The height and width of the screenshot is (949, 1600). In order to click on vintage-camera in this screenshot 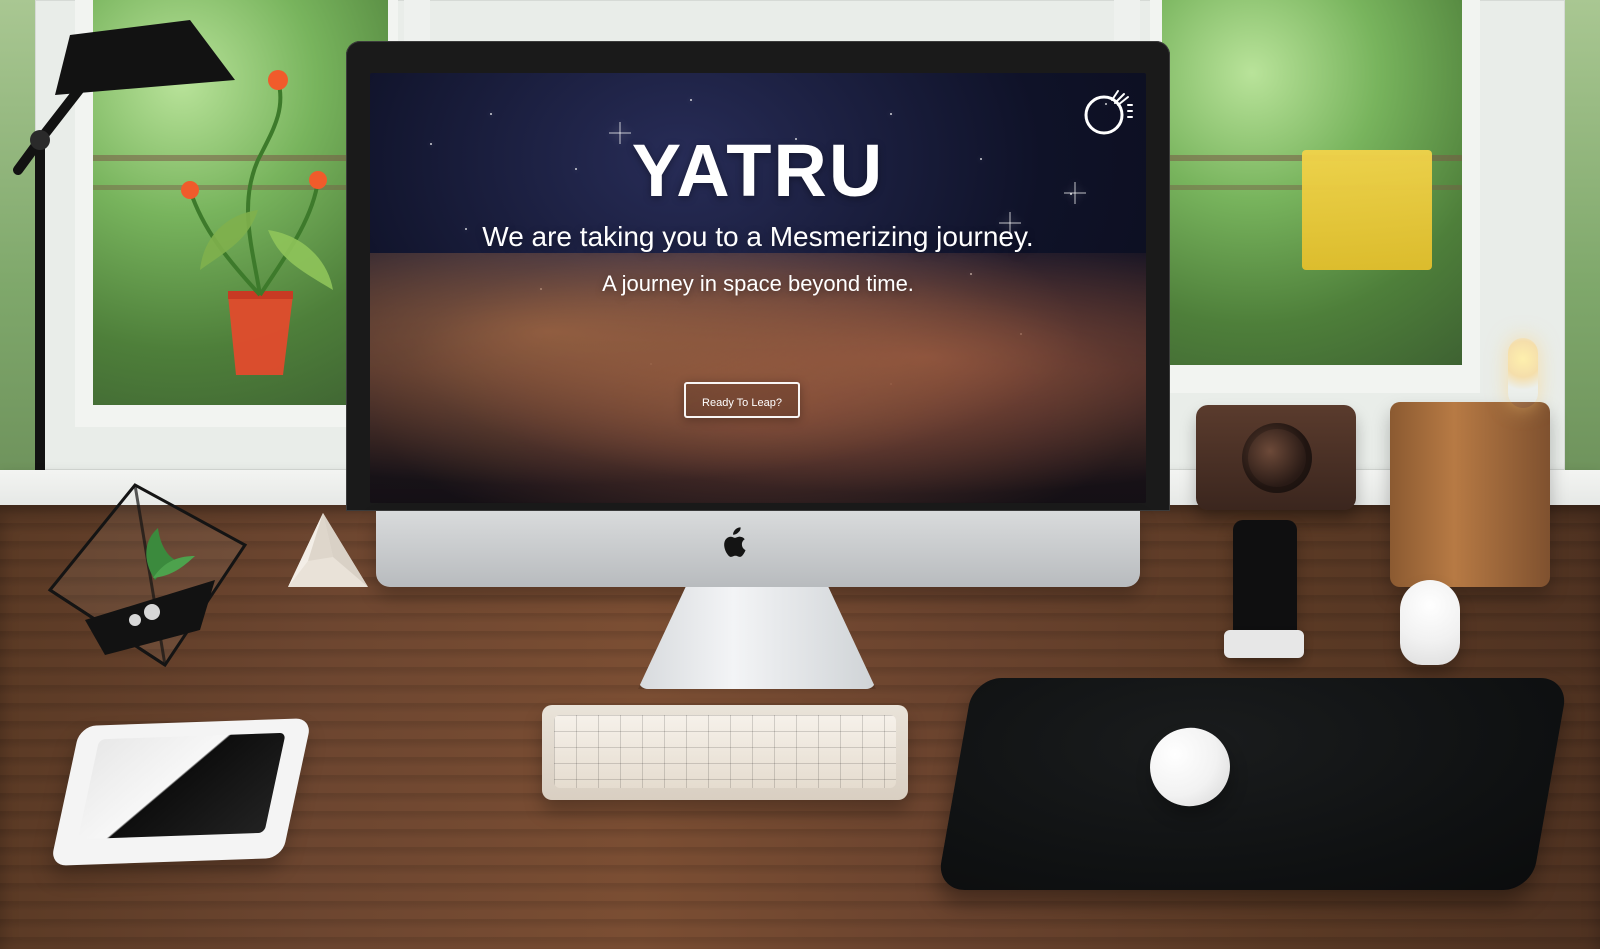, I will do `click(1276, 457)`.